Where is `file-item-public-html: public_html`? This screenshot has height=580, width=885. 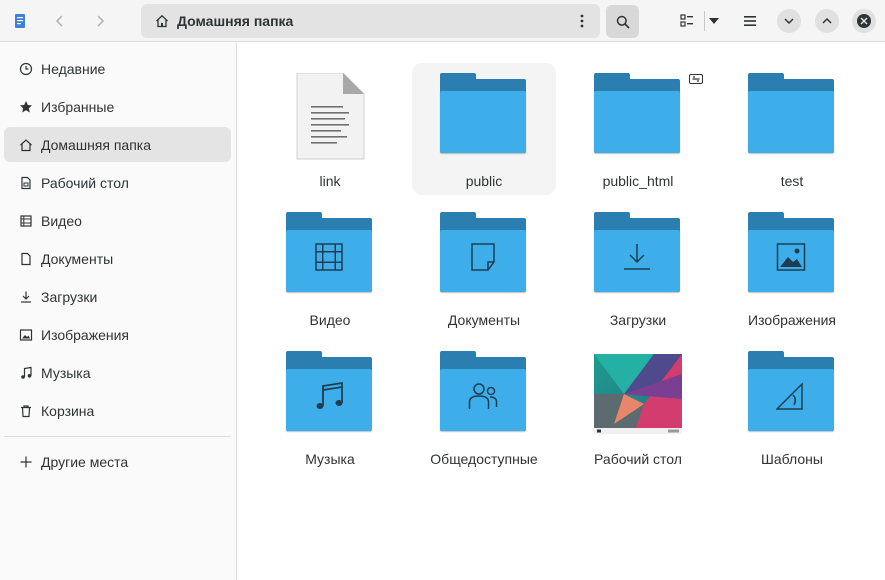
file-item-public-html: public_html is located at coordinates (638, 129).